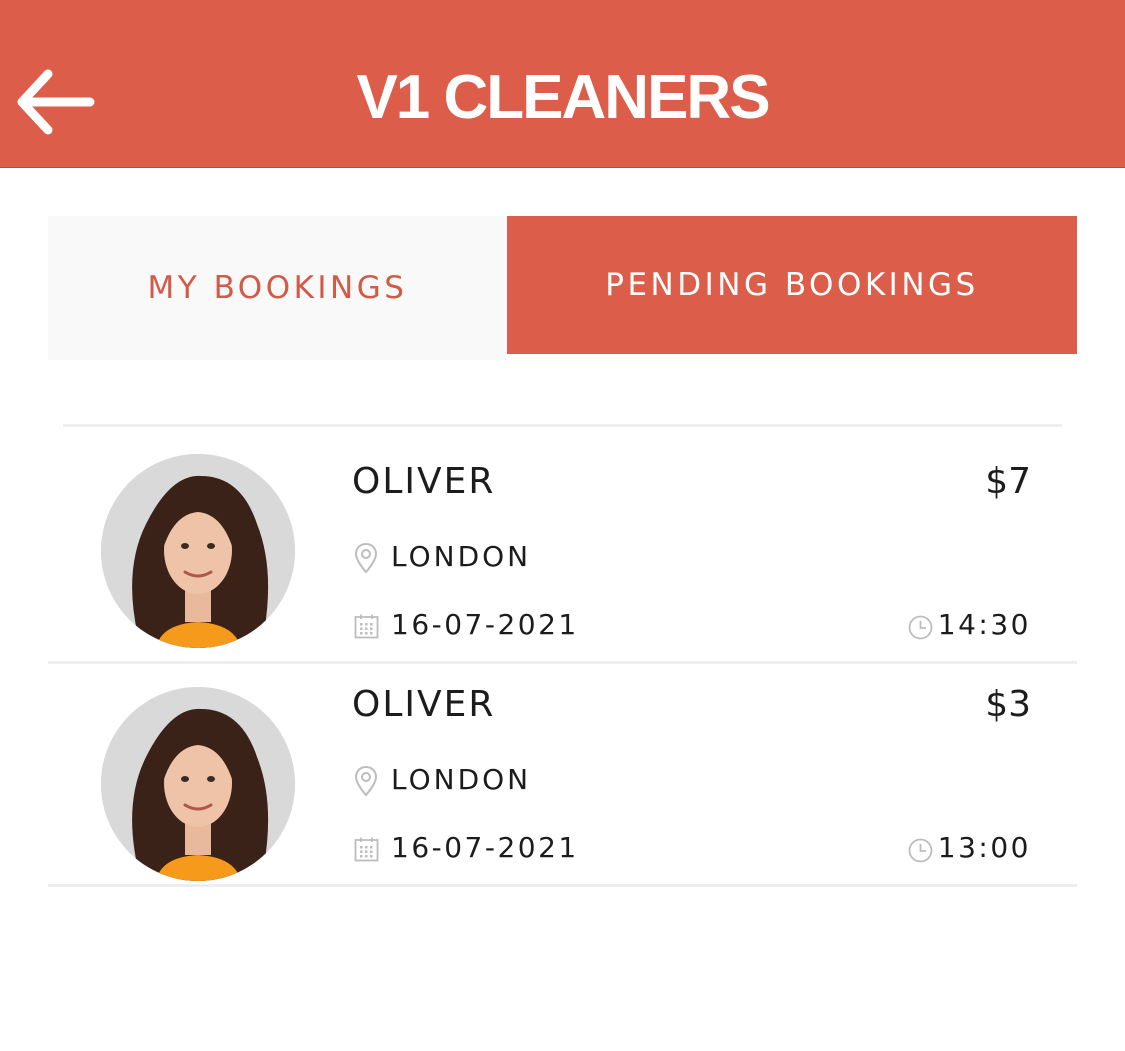  What do you see at coordinates (563, 97) in the screenshot?
I see `app-title: V1 CLEANERS` at bounding box center [563, 97].